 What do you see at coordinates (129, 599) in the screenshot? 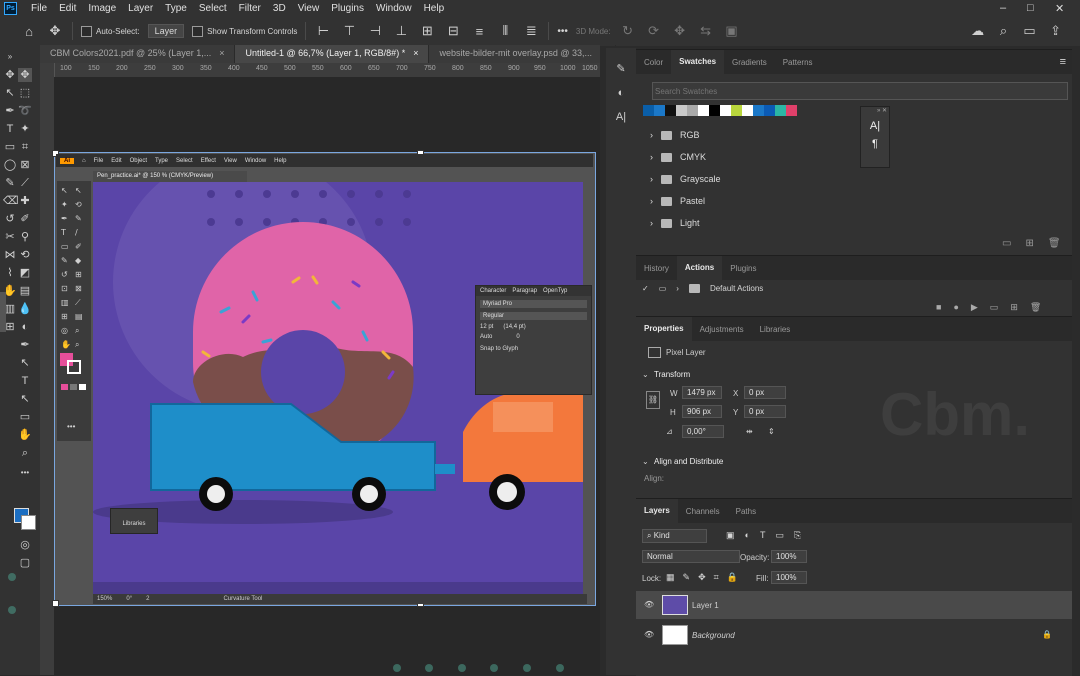
I see `rotation-angle: 0°` at bounding box center [129, 599].